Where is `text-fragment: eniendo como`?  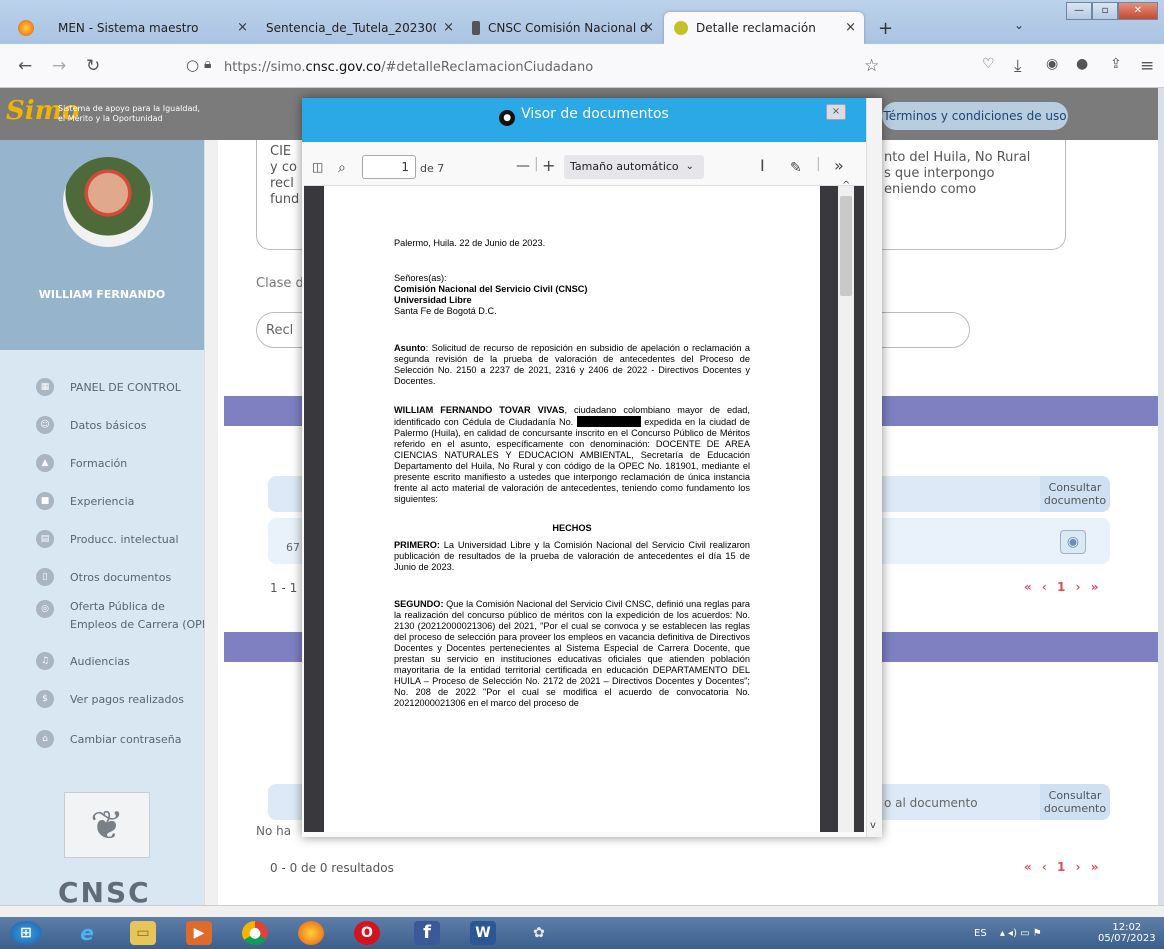 text-fragment: eniendo como is located at coordinates (930, 189).